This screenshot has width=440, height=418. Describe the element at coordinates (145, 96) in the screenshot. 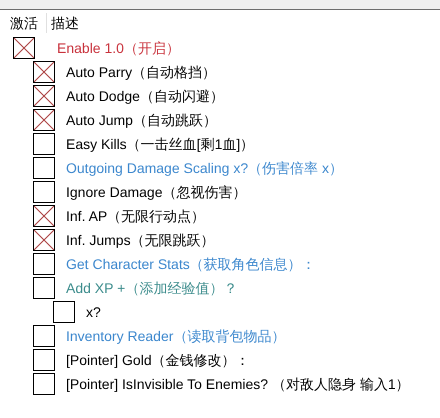

I see `entry-description: Auto Dodge（自动闪避）` at that location.